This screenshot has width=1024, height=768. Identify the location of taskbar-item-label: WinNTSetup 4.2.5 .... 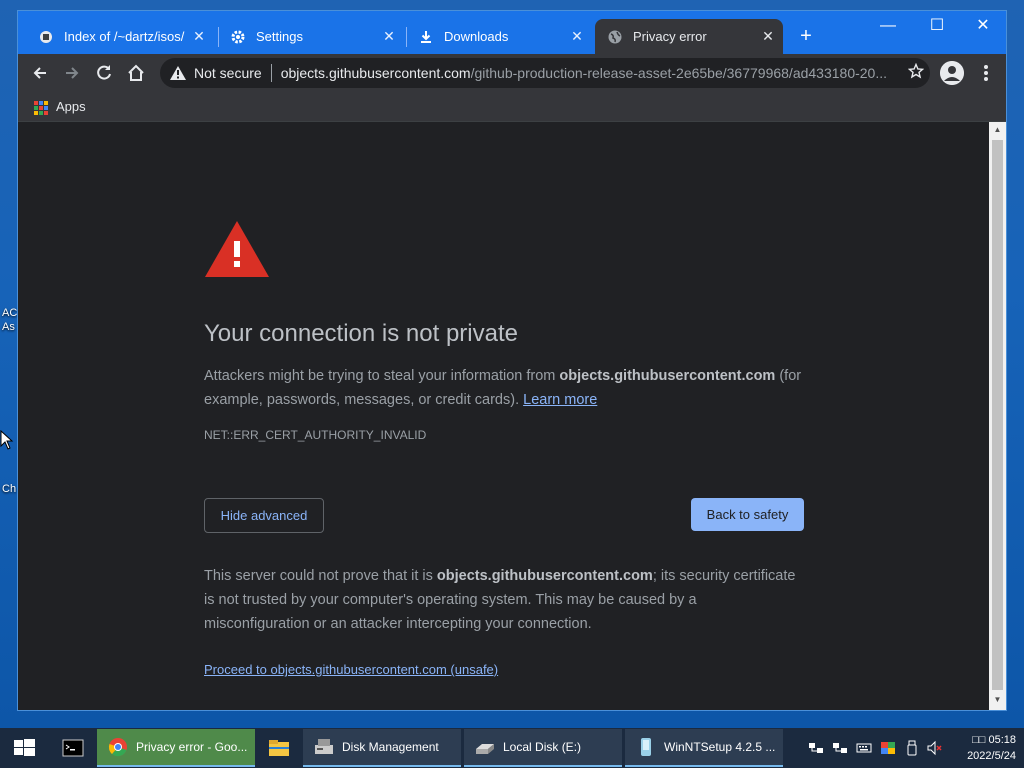
(720, 747).